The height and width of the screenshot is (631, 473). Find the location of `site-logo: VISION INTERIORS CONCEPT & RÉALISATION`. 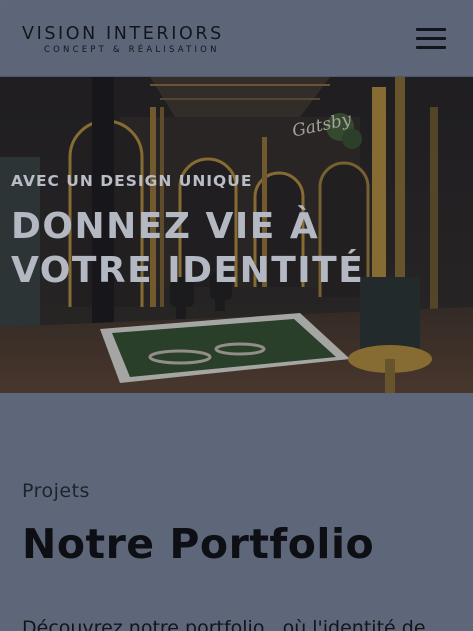

site-logo: VISION INTERIORS CONCEPT & RÉALISATION is located at coordinates (123, 39).